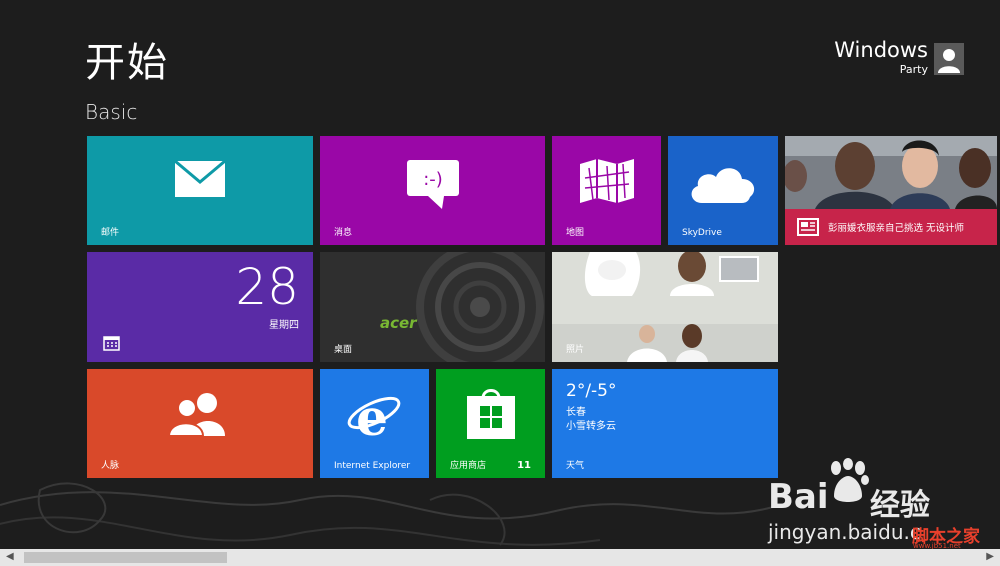 This screenshot has height=566, width=1000. I want to click on tile-internet-explorer: e Internet Explorer, so click(374, 423).